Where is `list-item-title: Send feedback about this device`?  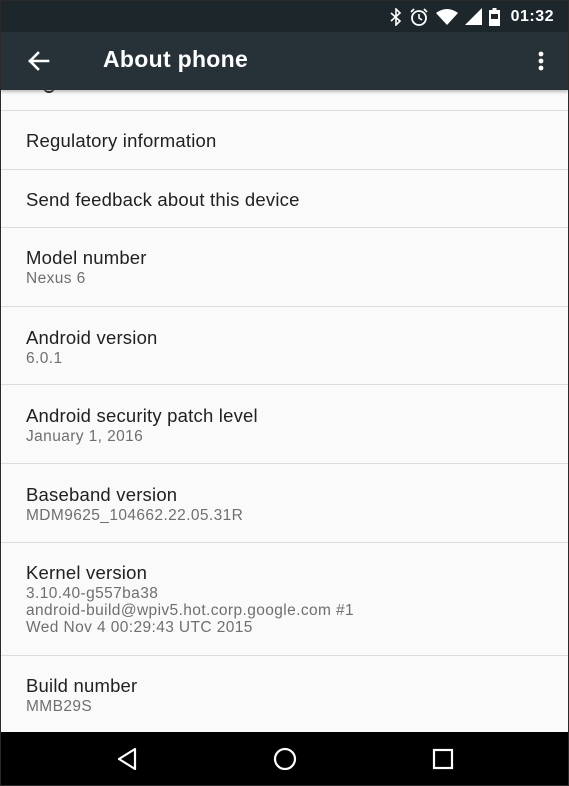 list-item-title: Send feedback about this device is located at coordinates (163, 199).